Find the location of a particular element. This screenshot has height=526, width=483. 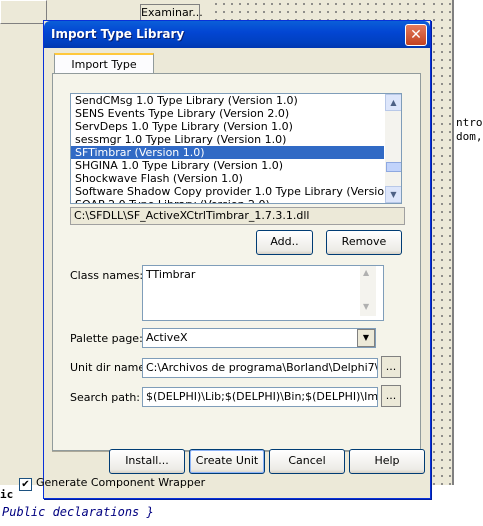

class-names-scrollbar: ▲ ▼ is located at coordinates (368, 291).